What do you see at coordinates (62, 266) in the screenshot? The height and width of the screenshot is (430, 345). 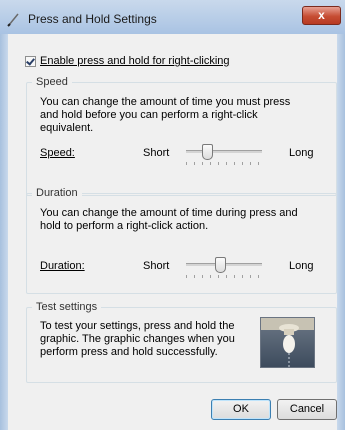 I see `duration-label: Duration:` at bounding box center [62, 266].